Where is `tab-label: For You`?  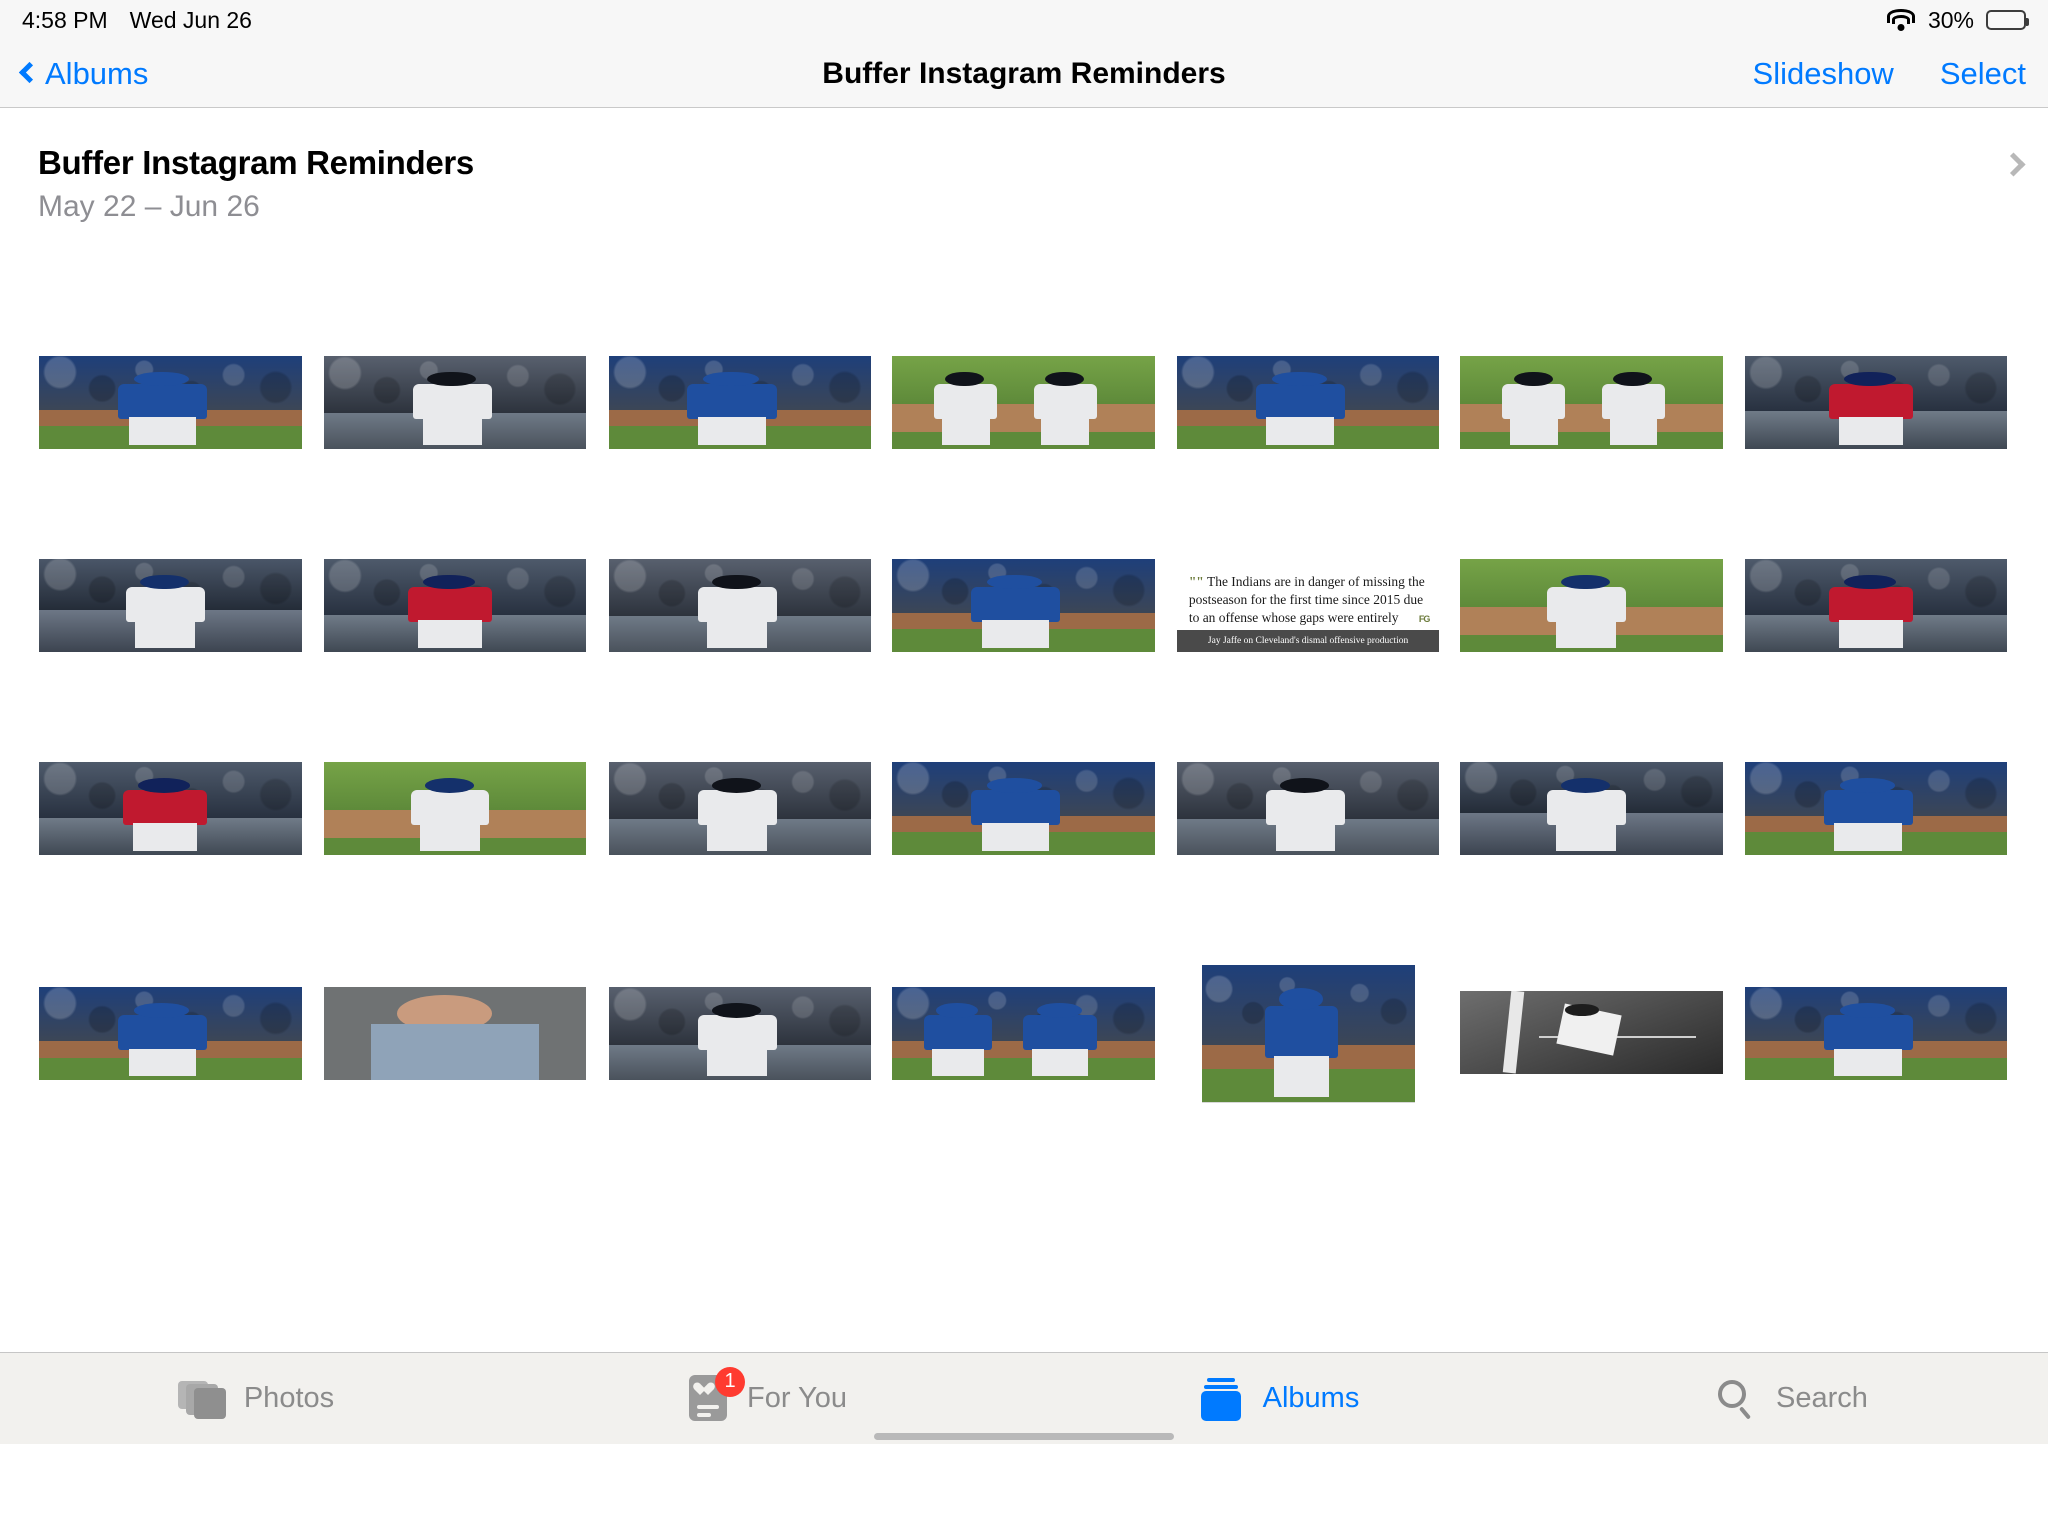
tab-label: For You is located at coordinates (797, 1398).